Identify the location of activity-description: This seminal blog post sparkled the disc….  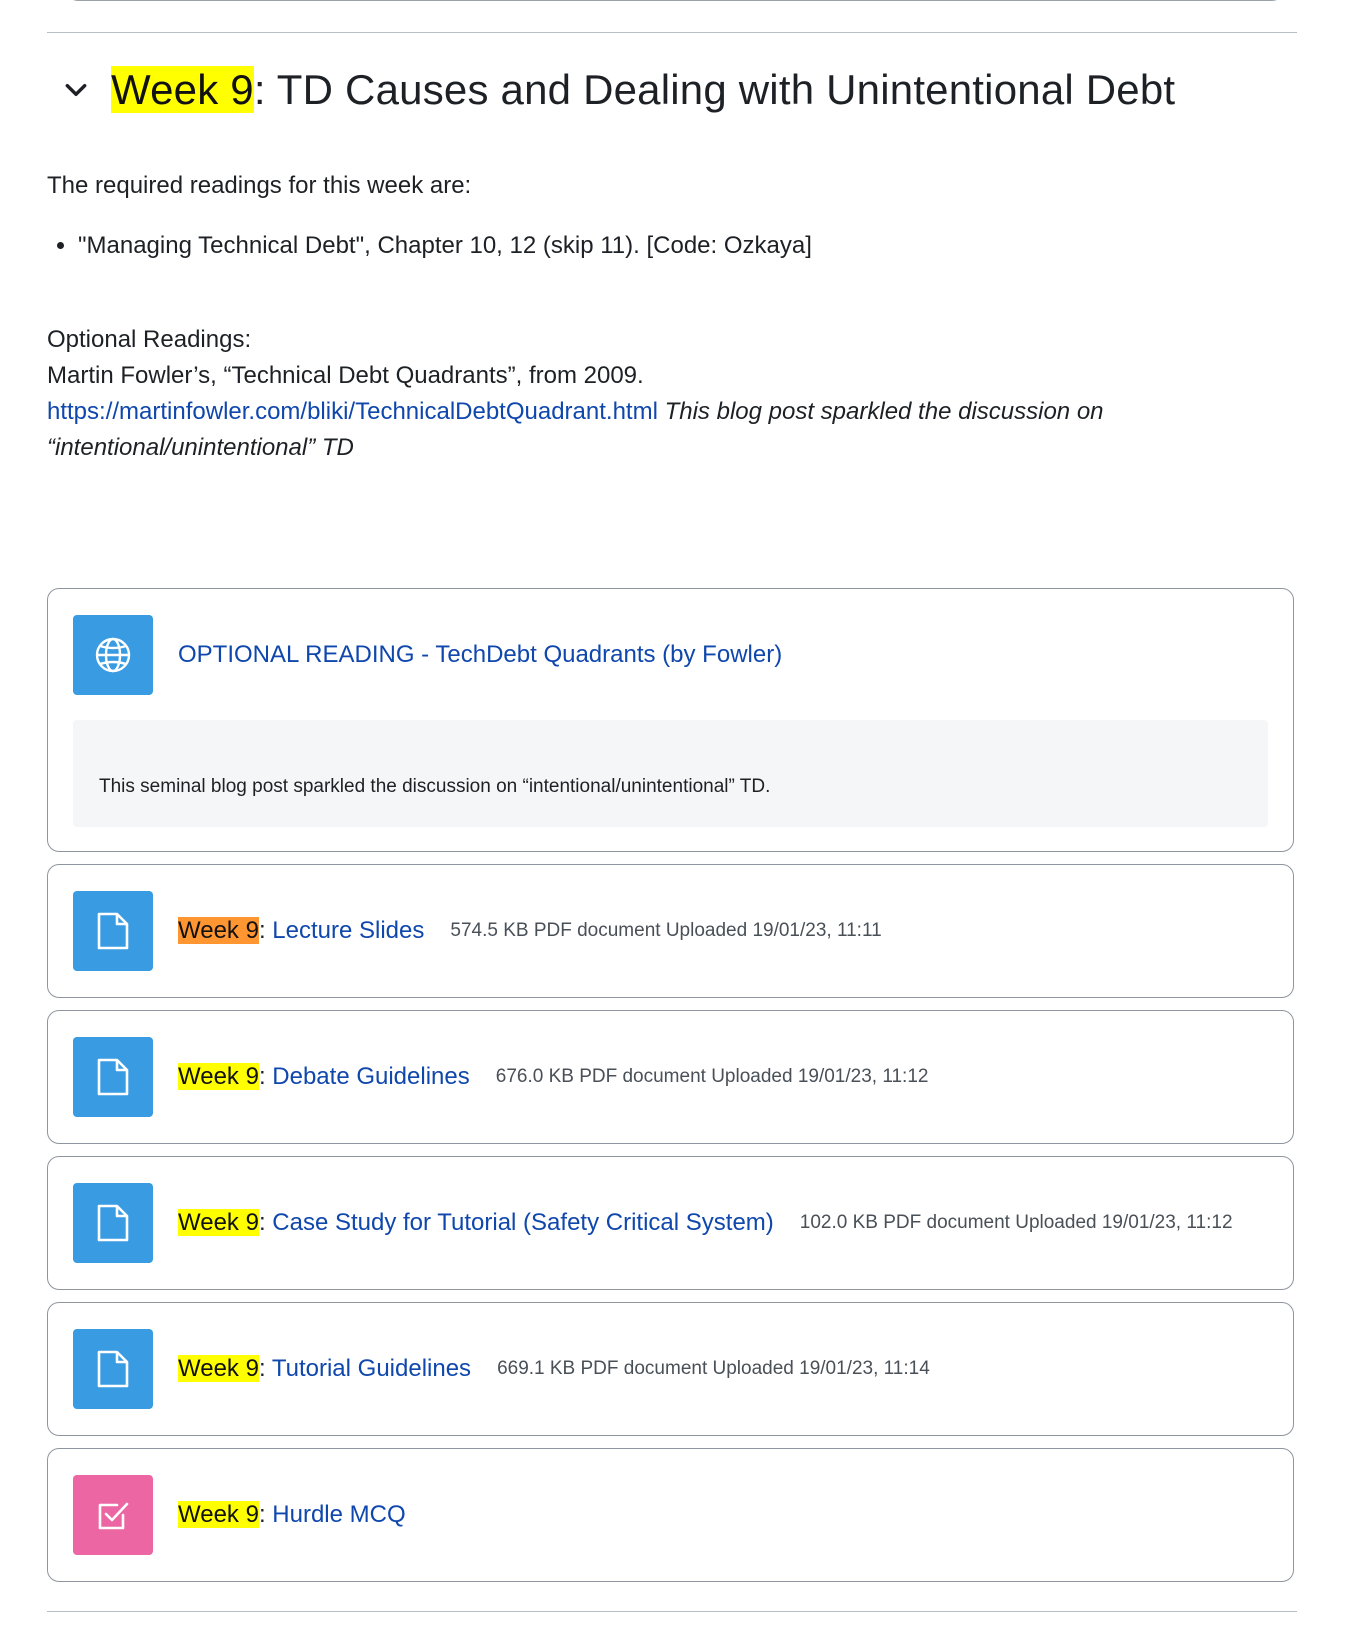
(670, 773).